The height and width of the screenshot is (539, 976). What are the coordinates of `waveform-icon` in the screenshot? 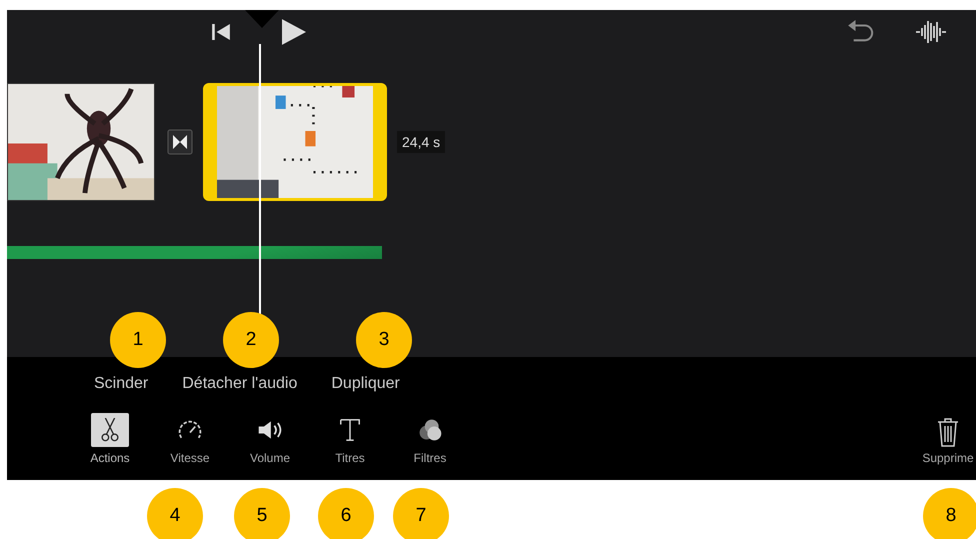 It's located at (931, 32).